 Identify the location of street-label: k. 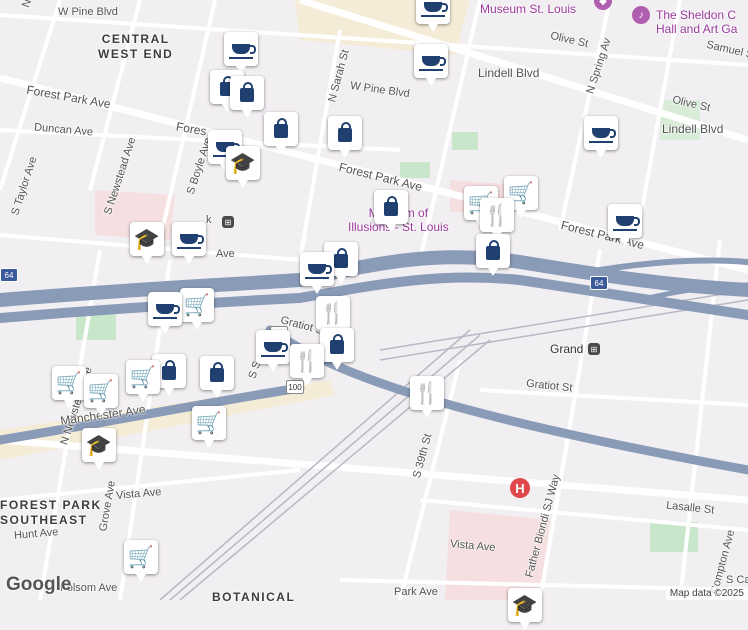
(209, 220).